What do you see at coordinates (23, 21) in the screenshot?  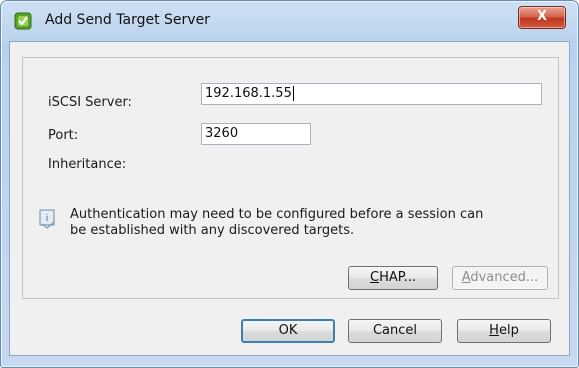 I see `vsphere-app-icon` at bounding box center [23, 21].